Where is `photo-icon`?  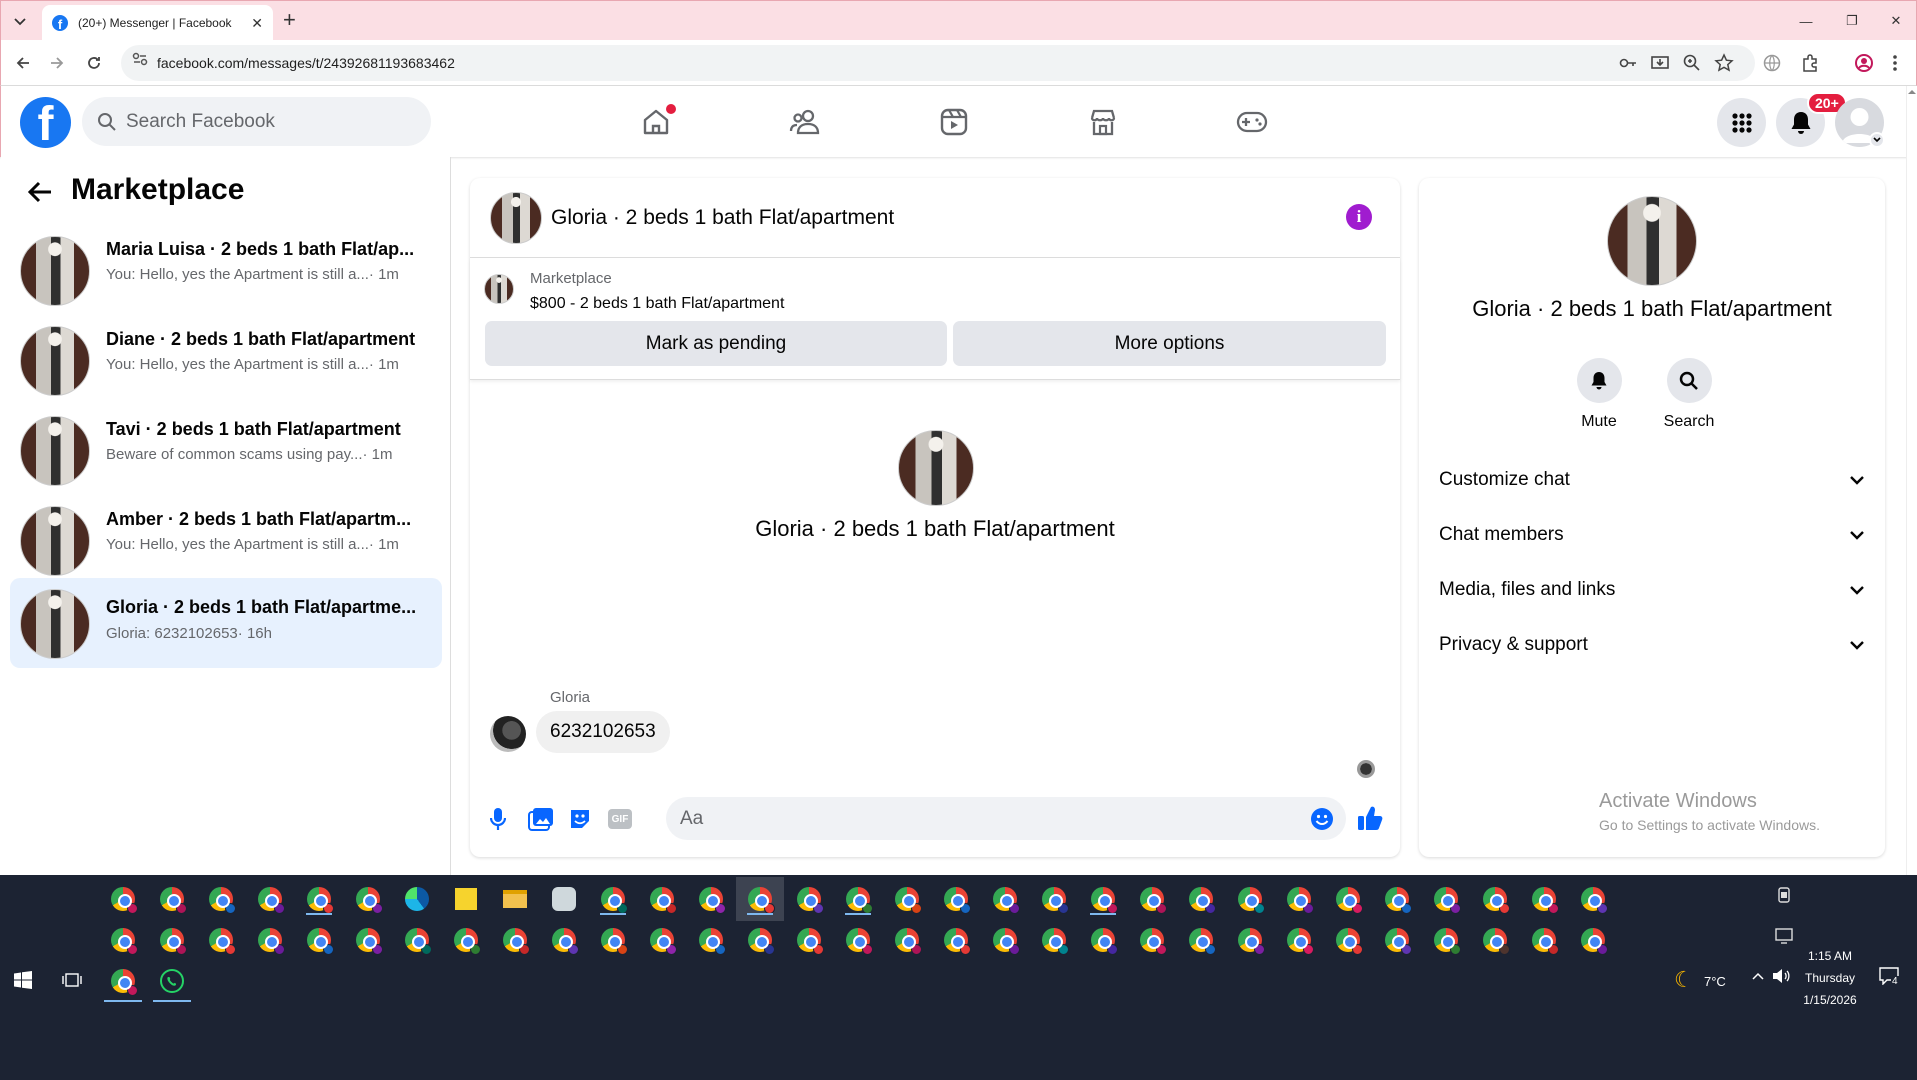 photo-icon is located at coordinates (541, 819).